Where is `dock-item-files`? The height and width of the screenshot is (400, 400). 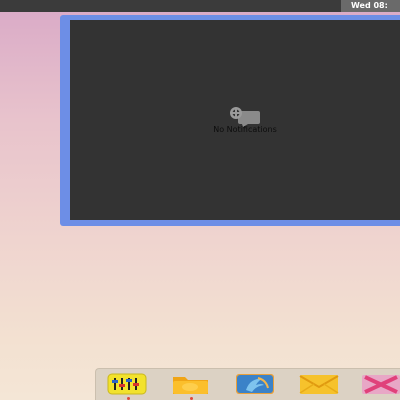
dock-item-files is located at coordinates (191, 384).